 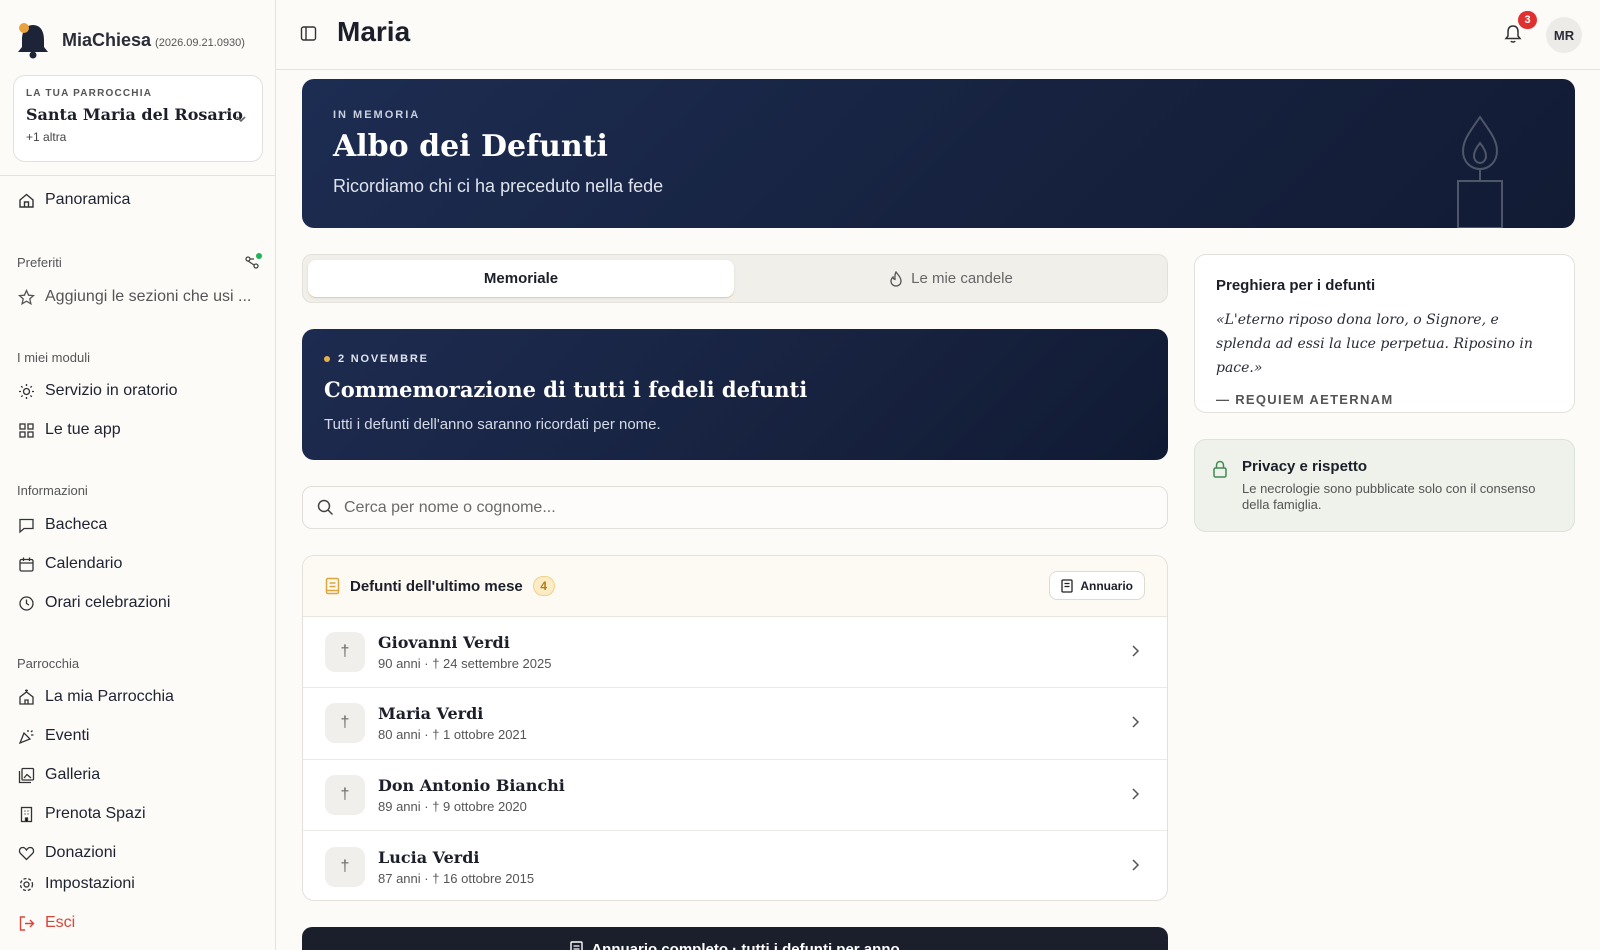 I want to click on sidebar-item-impostazioni: Impostazioni, so click(x=76, y=884).